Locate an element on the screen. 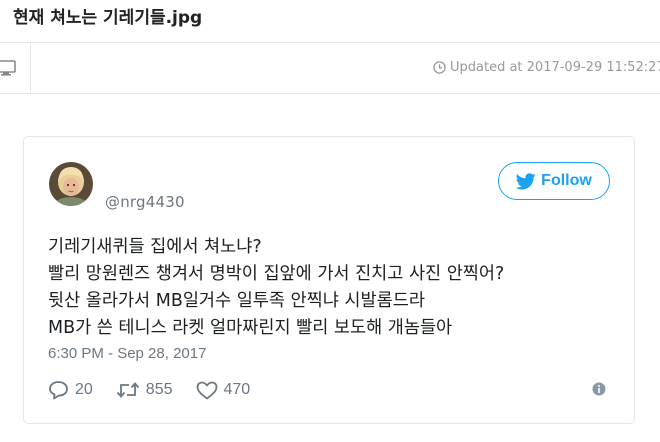 The image size is (660, 442). meta-bar: Updated at 2017-09-29 11:52:27 is located at coordinates (330, 68).